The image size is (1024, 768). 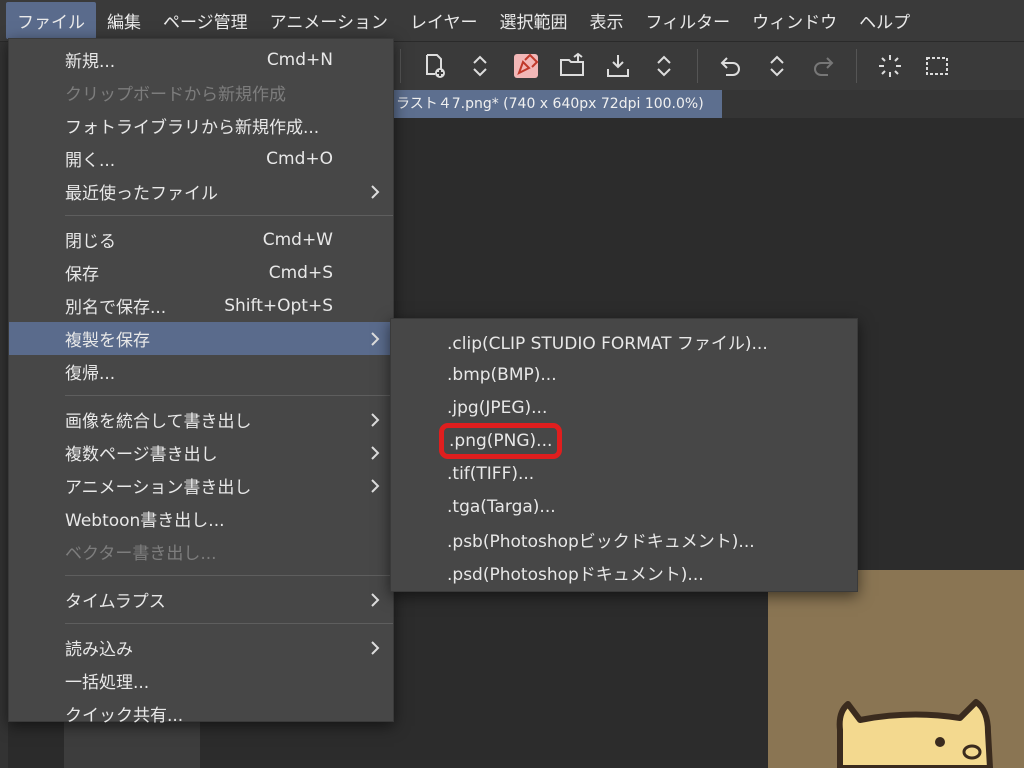 What do you see at coordinates (300, 272) in the screenshot?
I see `shortcut-label: Cmd+S` at bounding box center [300, 272].